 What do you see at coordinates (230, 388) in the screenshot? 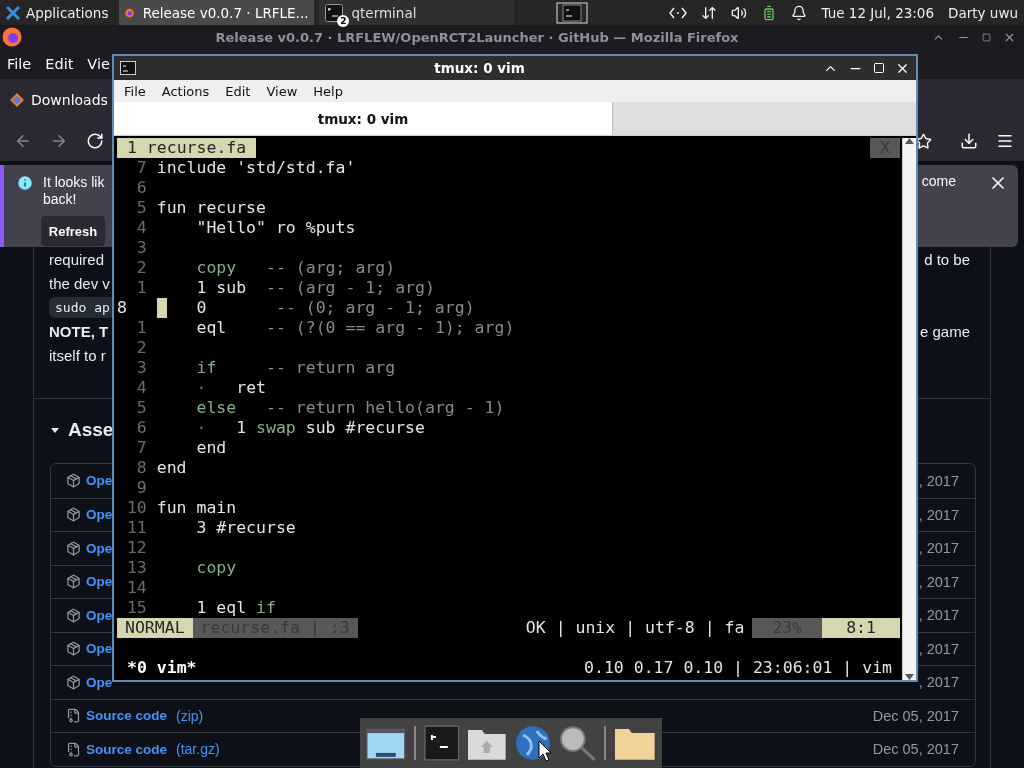
I see `code-line: · ret` at bounding box center [230, 388].